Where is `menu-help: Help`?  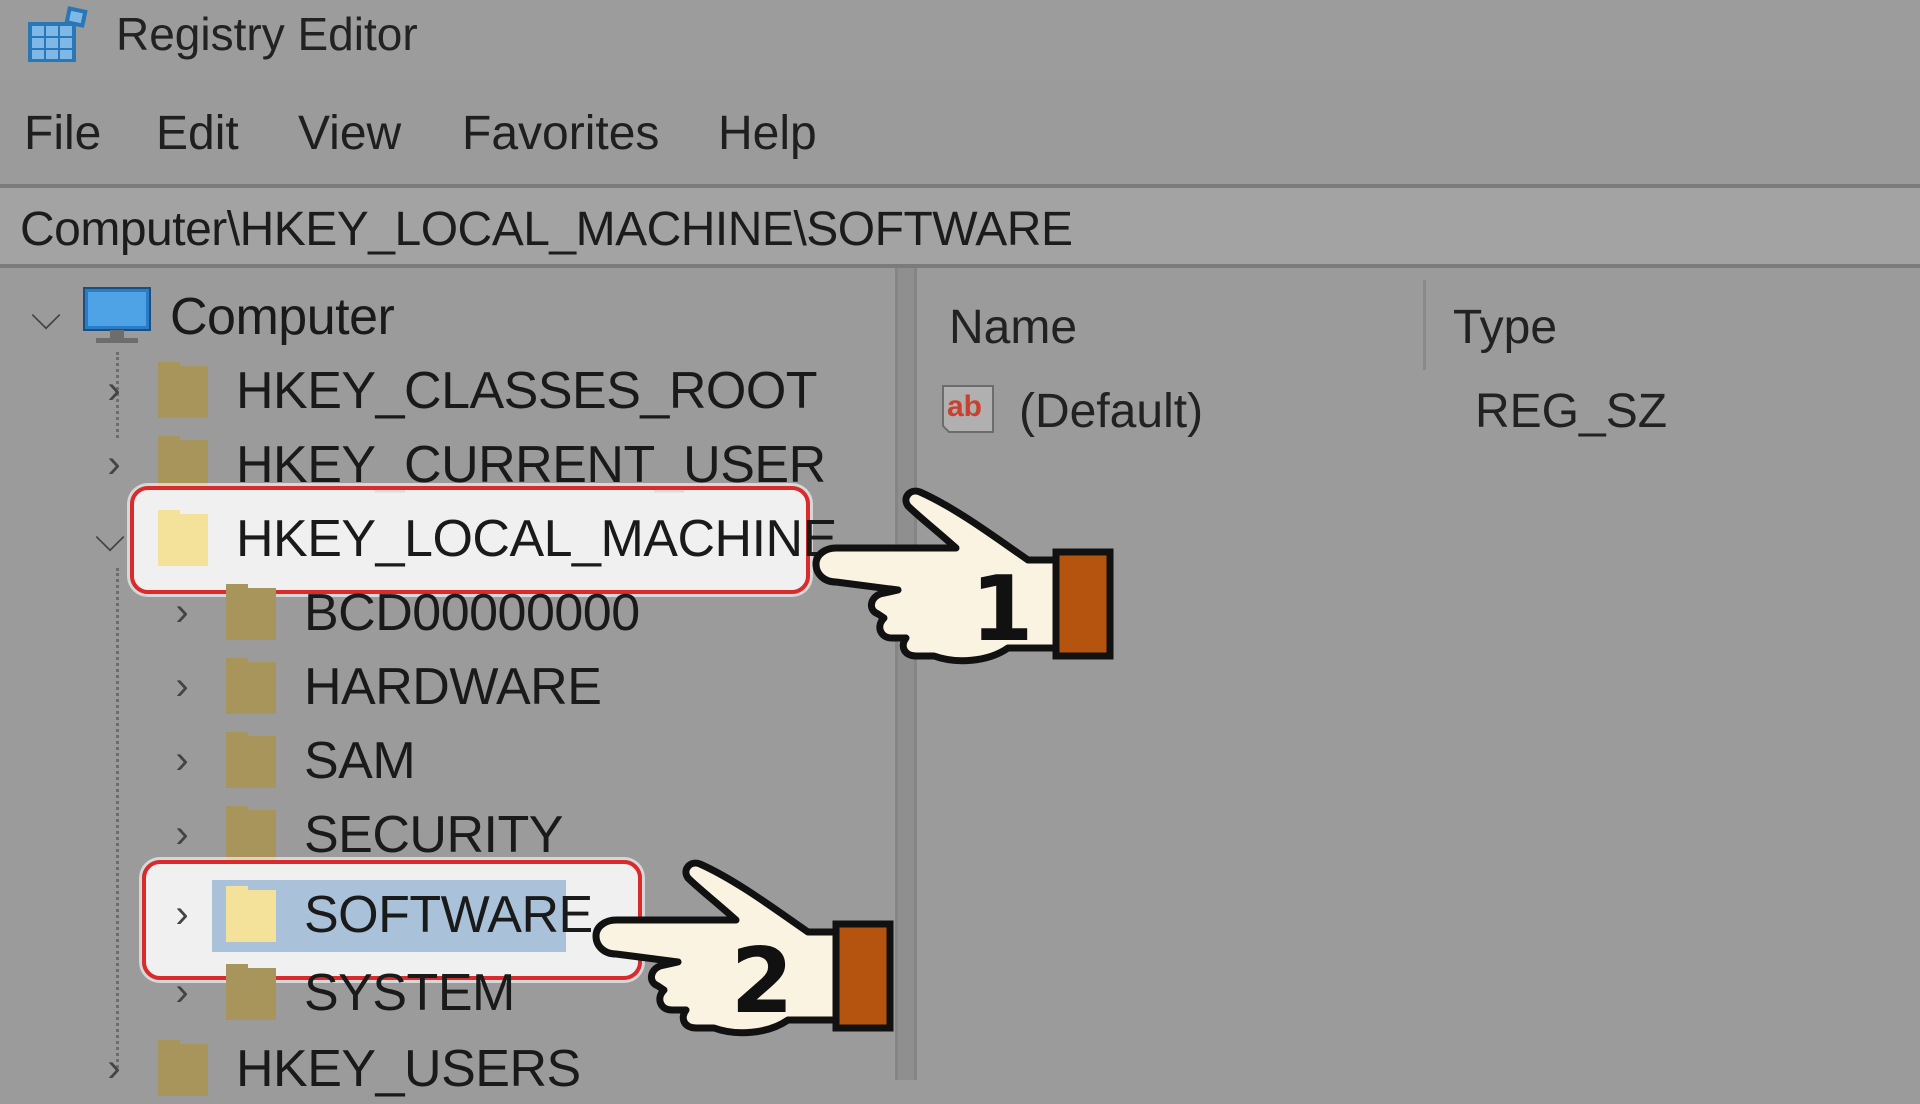
menu-help: Help is located at coordinates (767, 134).